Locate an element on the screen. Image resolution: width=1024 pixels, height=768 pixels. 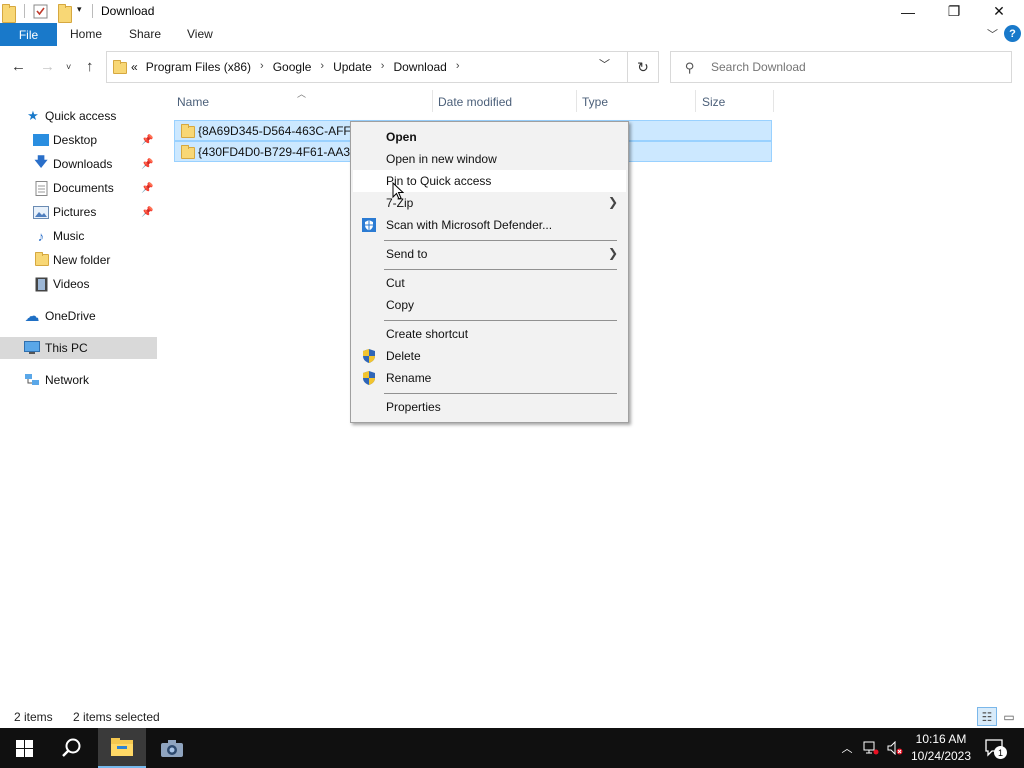
search-input is located at coordinates (856, 67).